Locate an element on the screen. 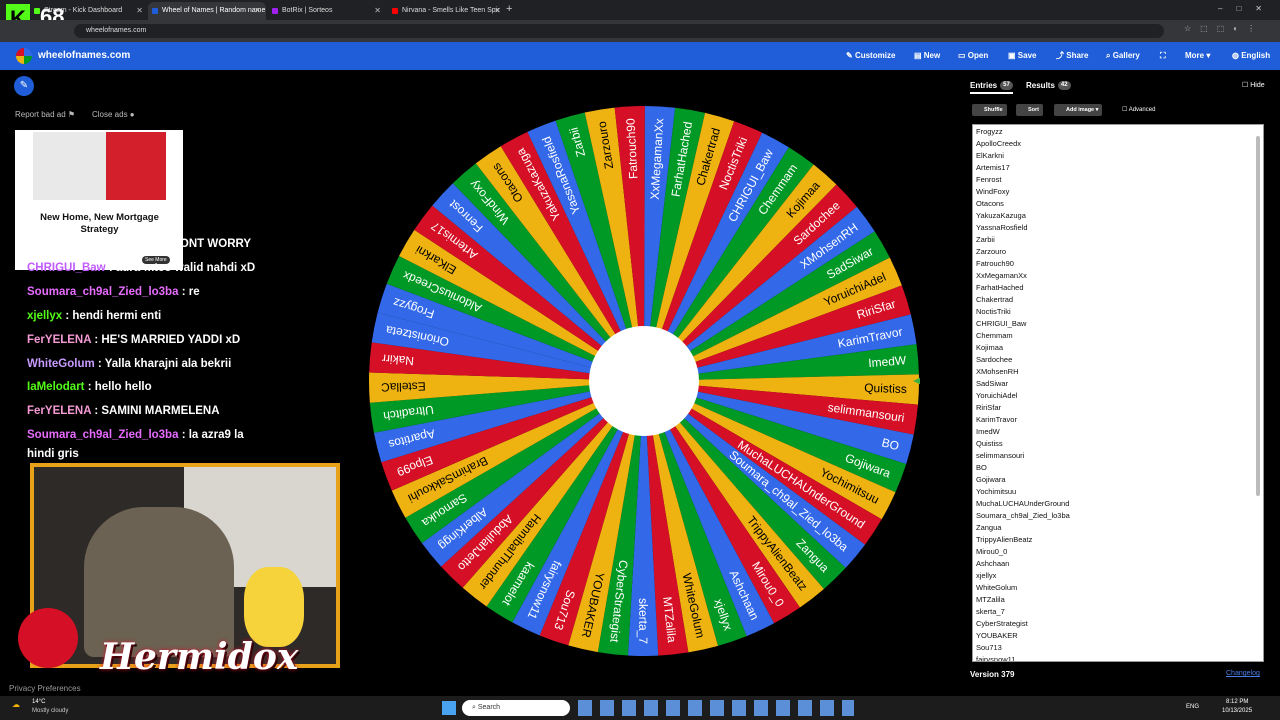 The width and height of the screenshot is (1280, 720). entry-line: MTZalila is located at coordinates (990, 599).